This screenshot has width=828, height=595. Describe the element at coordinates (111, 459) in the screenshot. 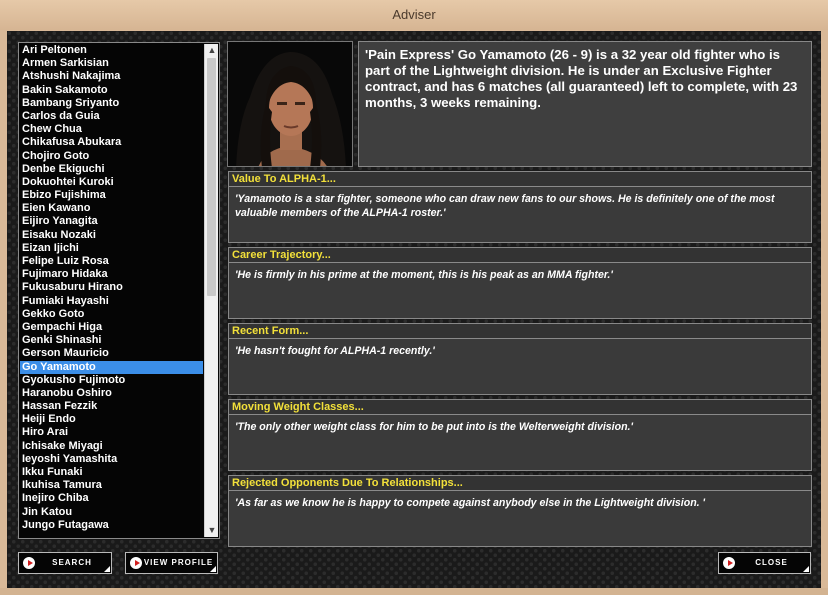

I see `fighter-list-item: Ieyoshi Yamashita` at that location.